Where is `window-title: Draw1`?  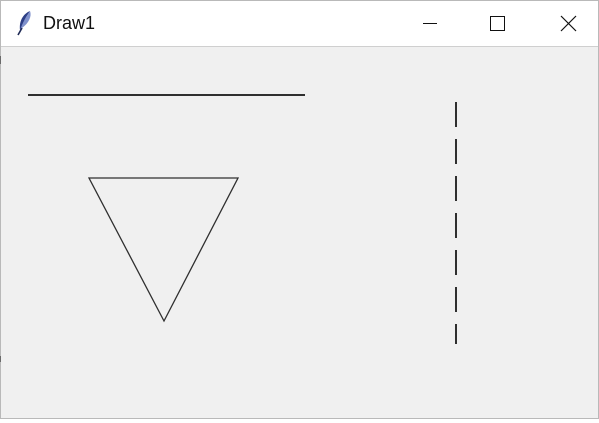 window-title: Draw1 is located at coordinates (69, 23).